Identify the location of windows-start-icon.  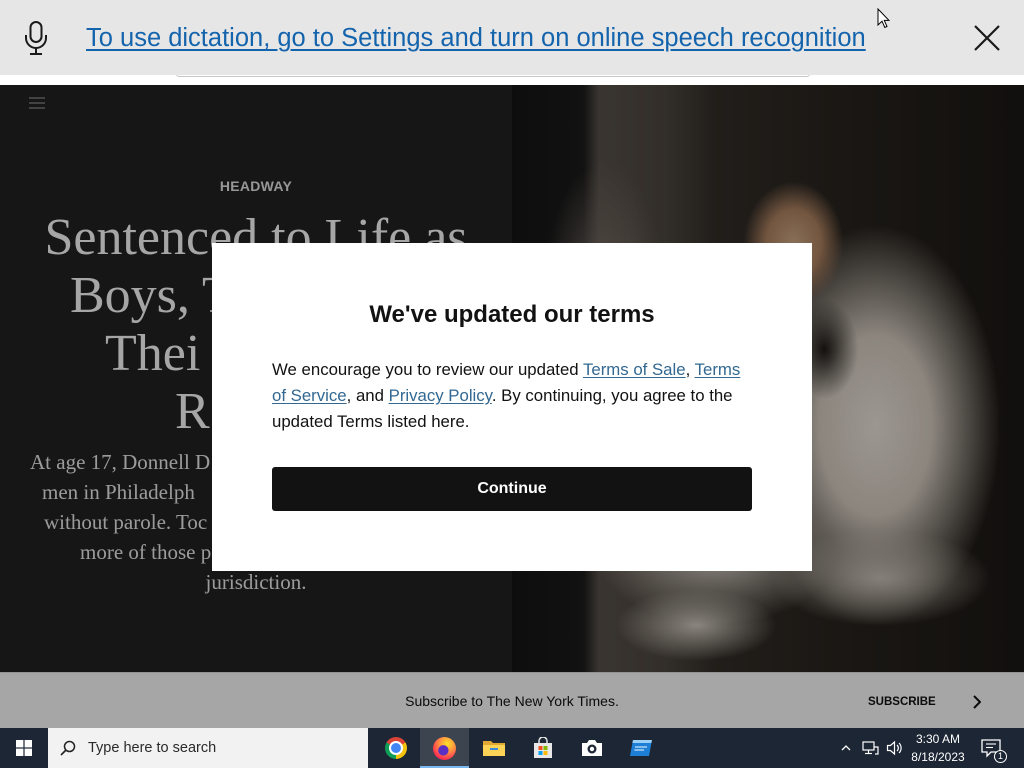
(24, 748).